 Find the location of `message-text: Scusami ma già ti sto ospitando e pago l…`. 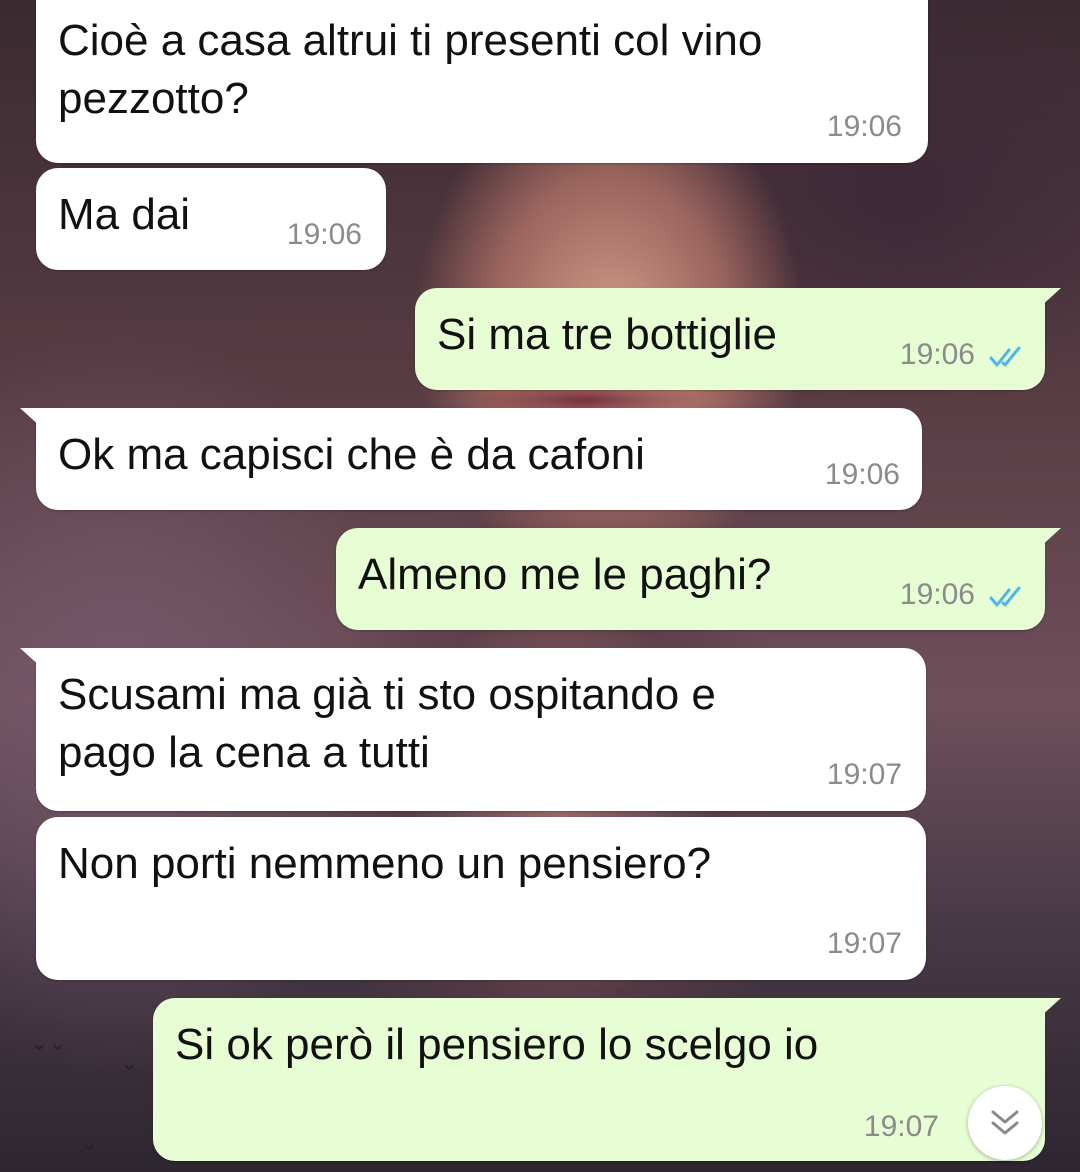

message-text: Scusami ma già ti sto ospitando e pago l… is located at coordinates (387, 723).